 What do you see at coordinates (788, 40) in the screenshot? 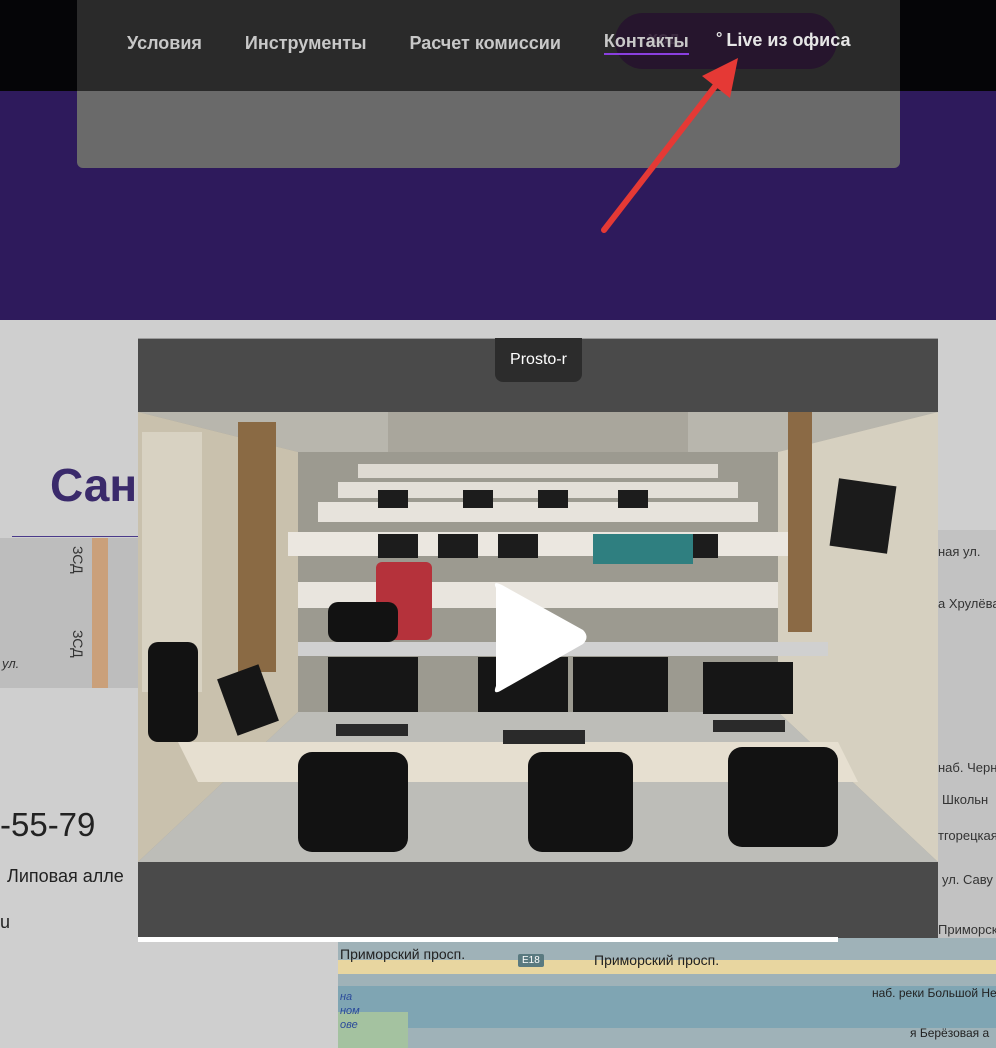
I see `live-office-label: Live из офиса` at bounding box center [788, 40].